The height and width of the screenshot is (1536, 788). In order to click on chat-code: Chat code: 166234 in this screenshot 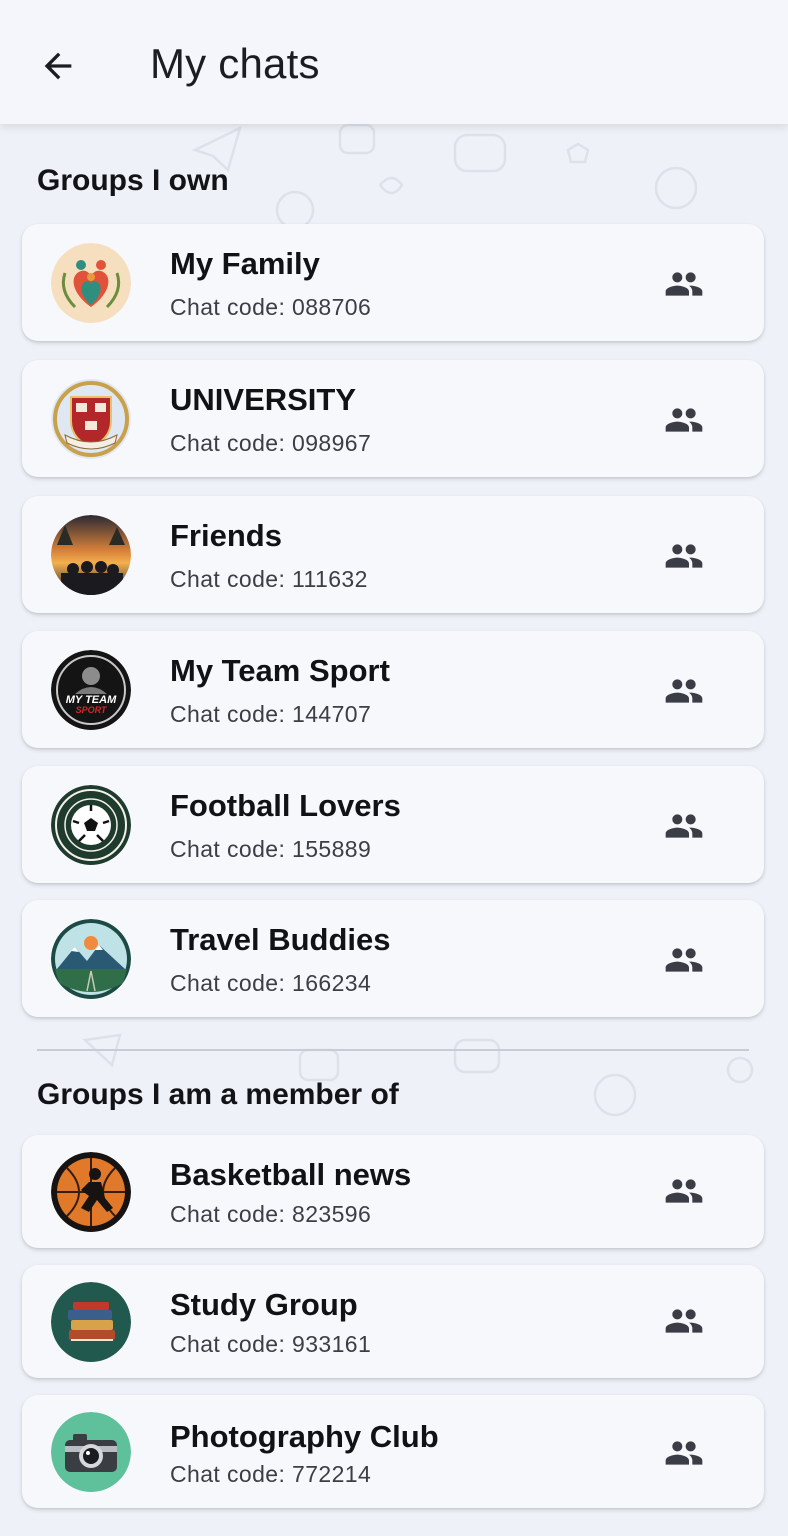, I will do `click(271, 983)`.